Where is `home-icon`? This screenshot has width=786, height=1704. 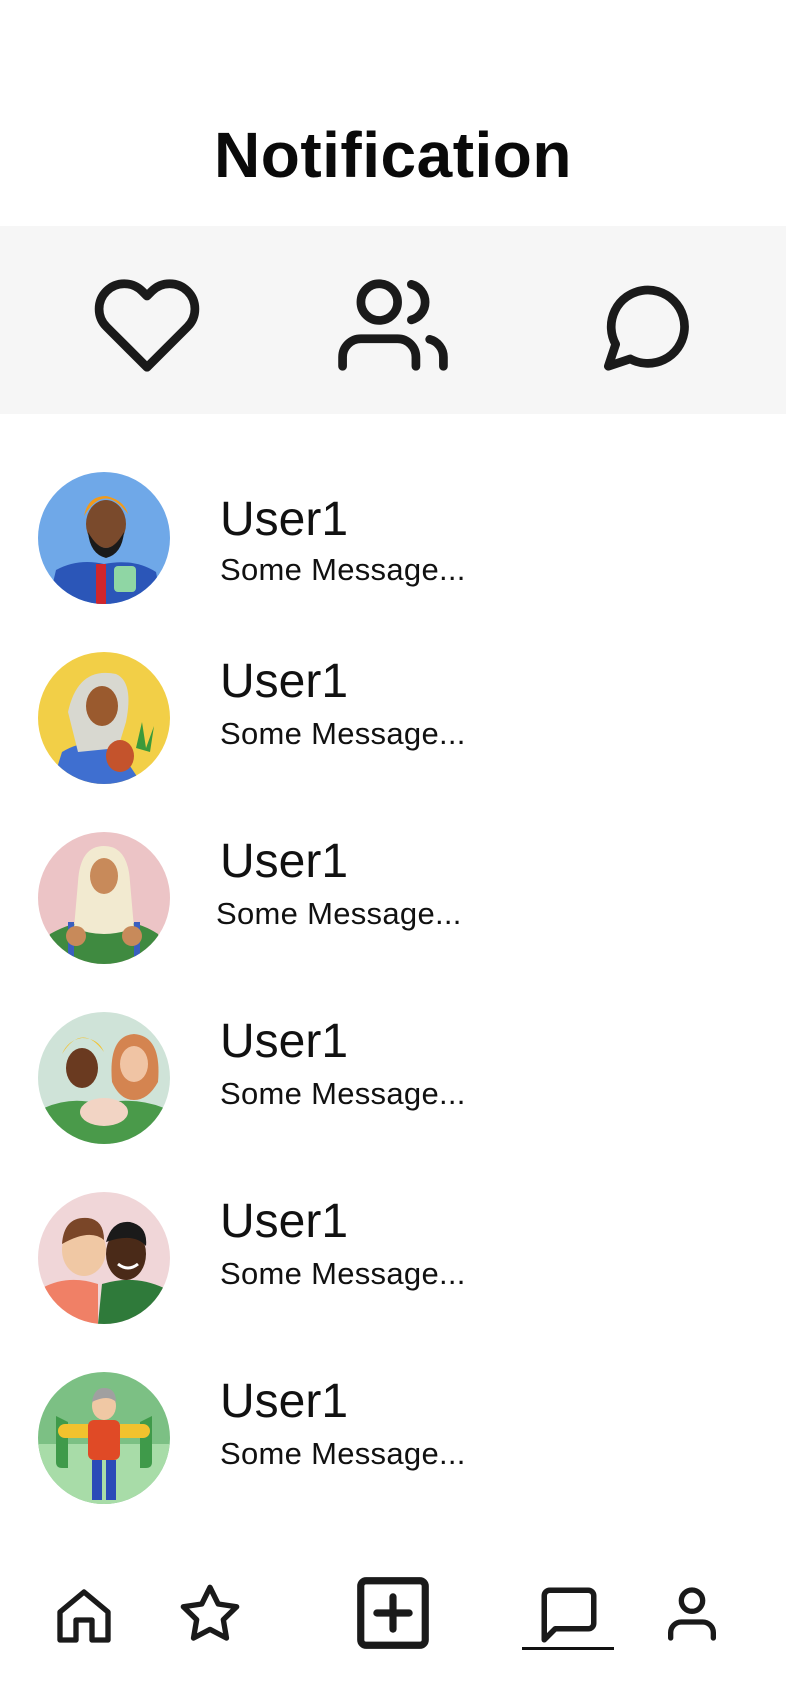
home-icon is located at coordinates (84, 1616).